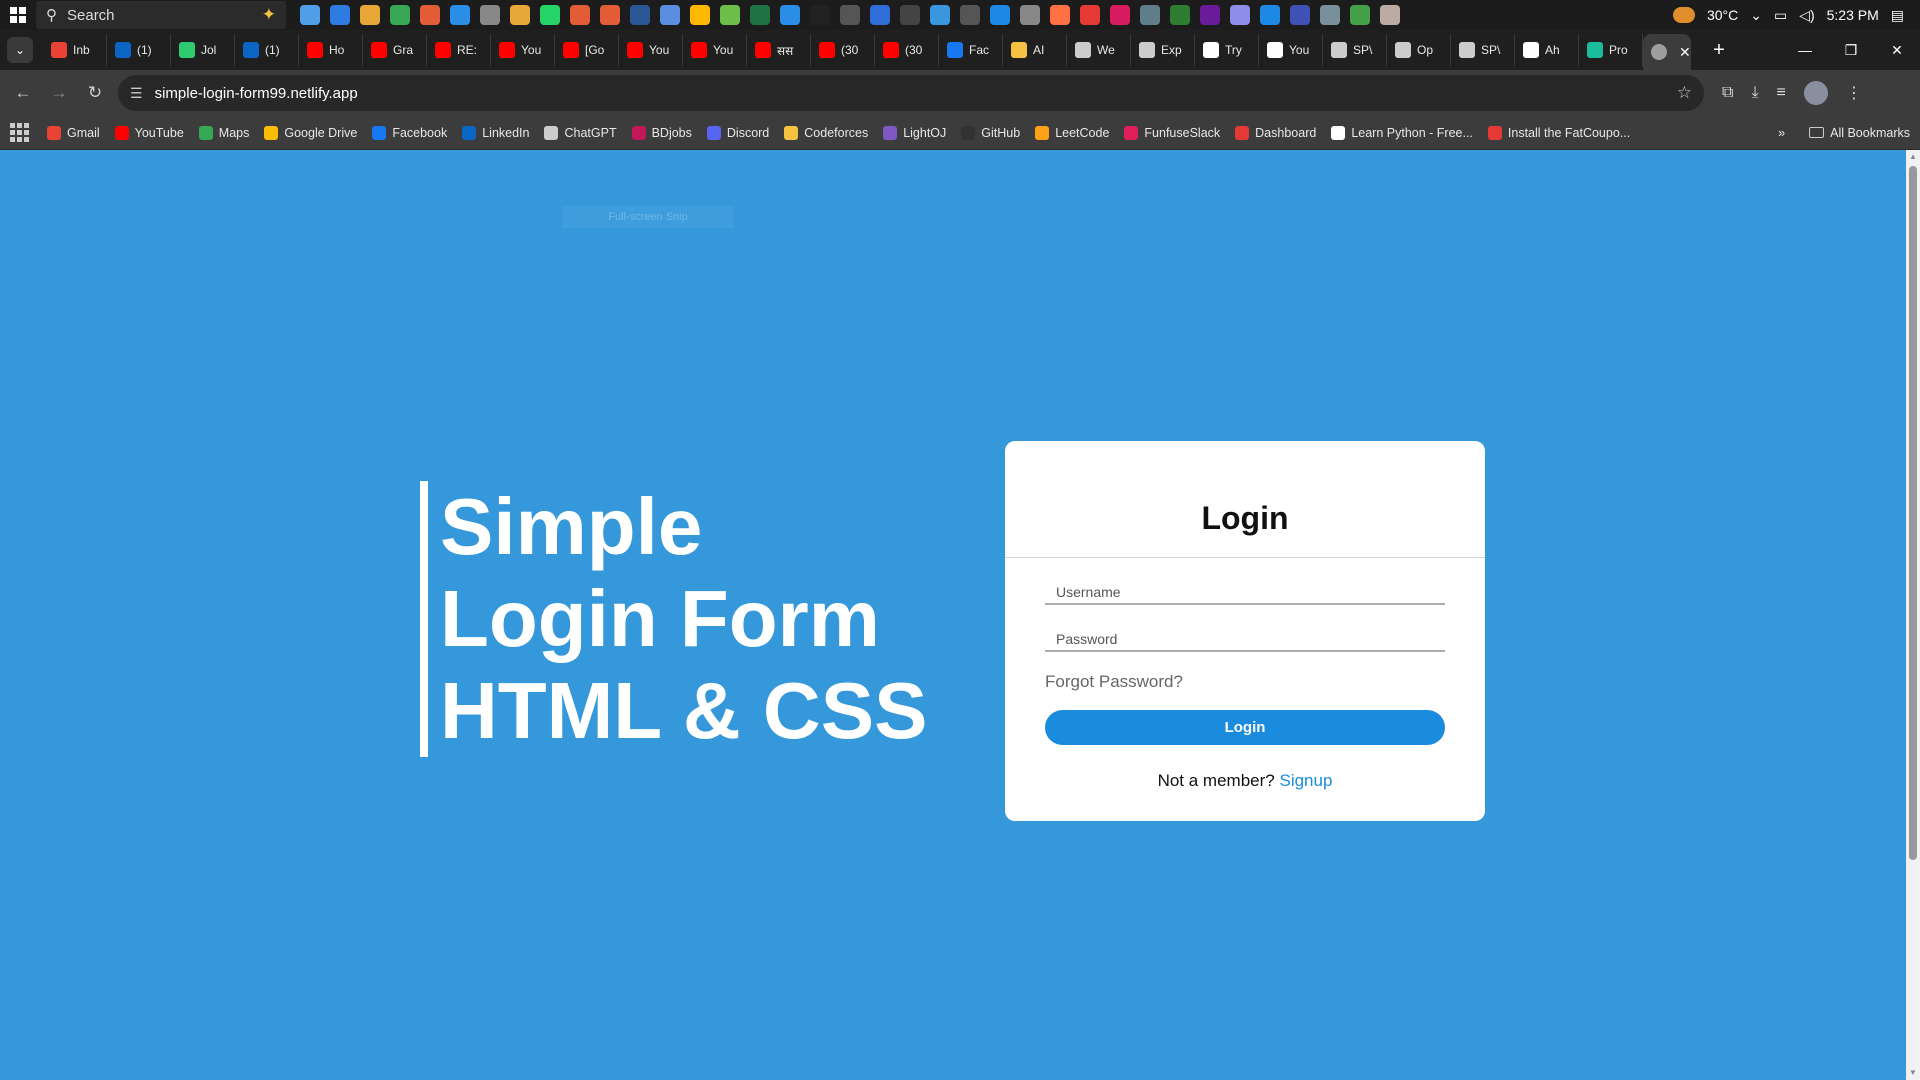 This screenshot has height=1080, width=1920. Describe the element at coordinates (1683, 15) in the screenshot. I see `weather-icon` at that location.